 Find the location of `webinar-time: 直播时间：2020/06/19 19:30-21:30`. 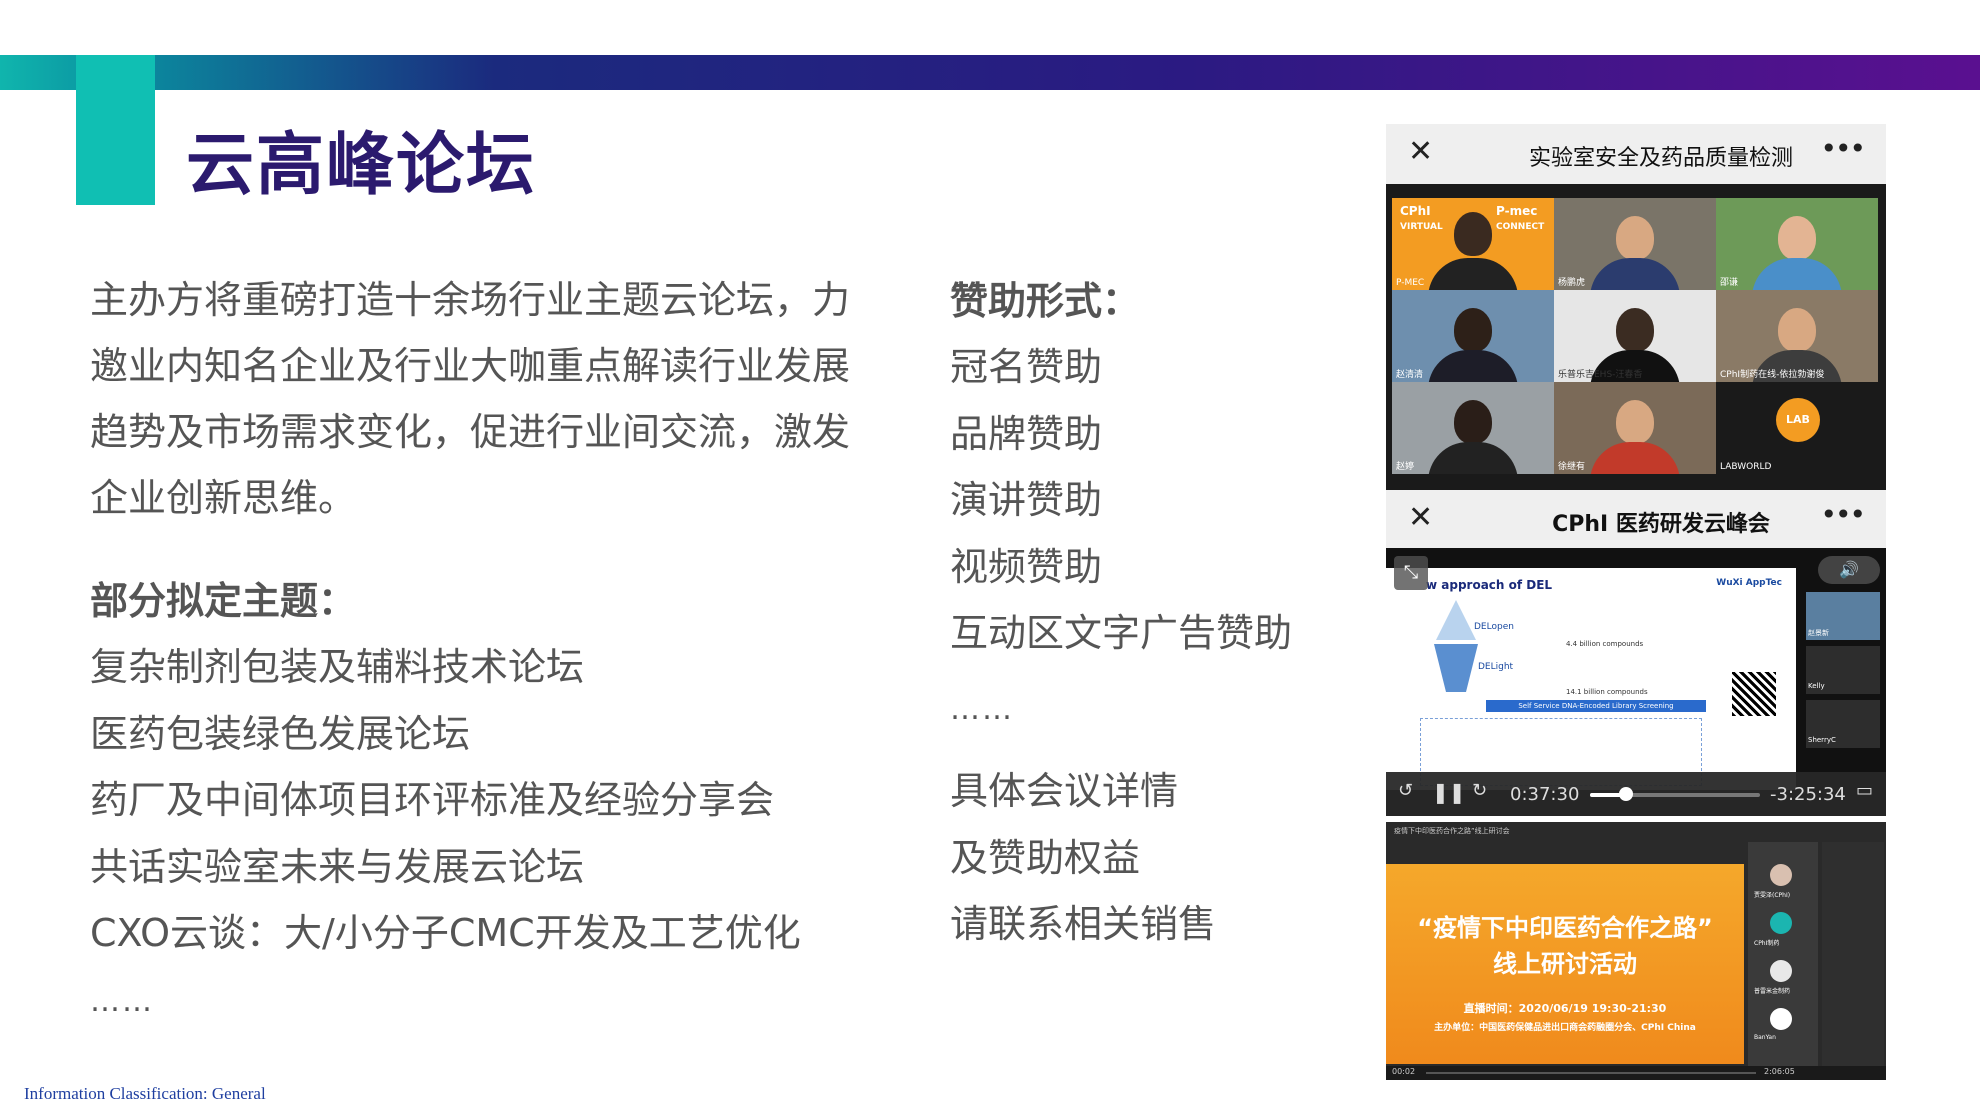

webinar-time: 直播时间：2020/06/19 19:30-21:30 is located at coordinates (1565, 1008).